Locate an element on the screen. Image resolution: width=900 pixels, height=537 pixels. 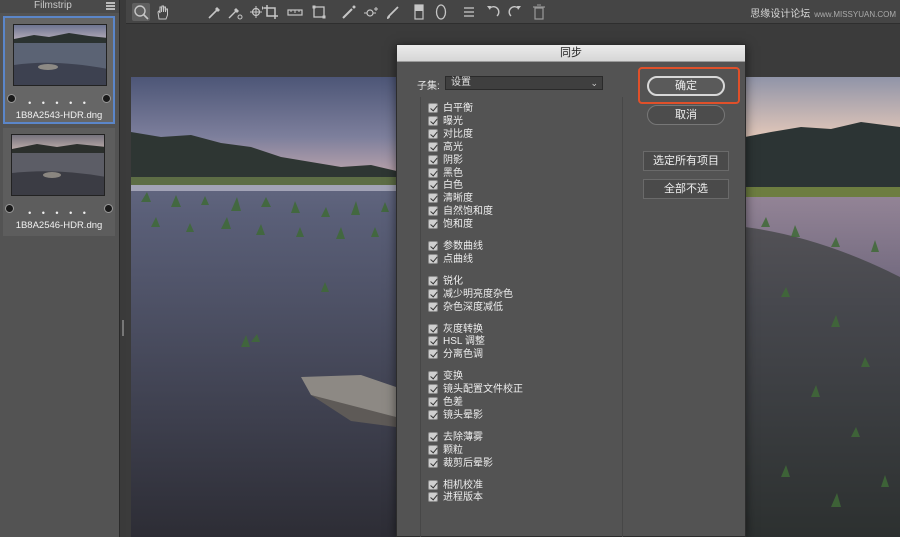
subset-label: 子集: is located at coordinates (428, 86).